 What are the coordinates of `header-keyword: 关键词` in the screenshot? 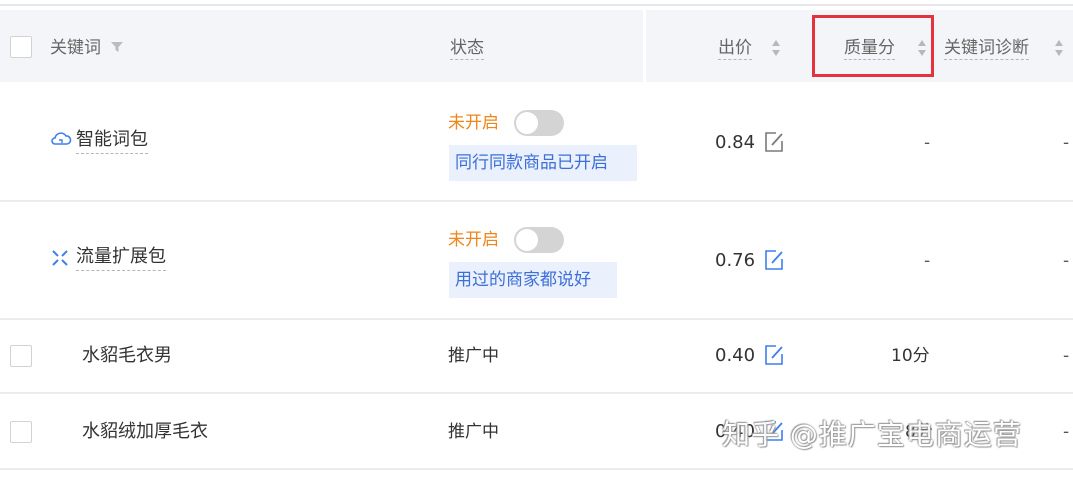 It's located at (87, 48).